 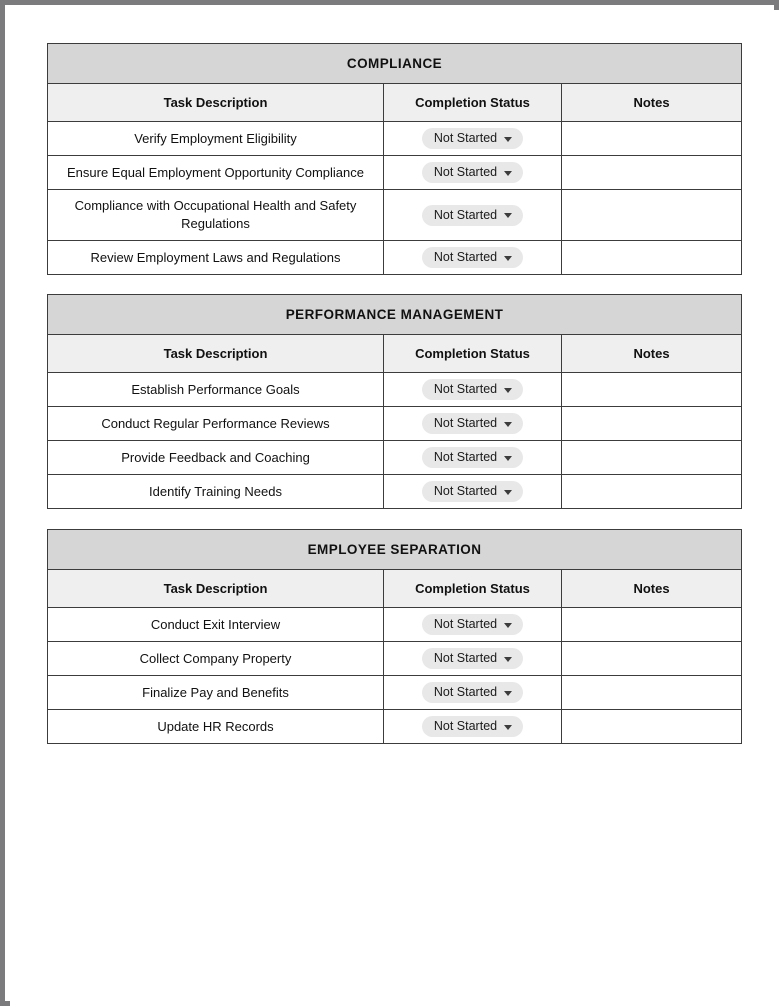 I want to click on task-description-cell: Establish Performance Goals, so click(x=215, y=389).